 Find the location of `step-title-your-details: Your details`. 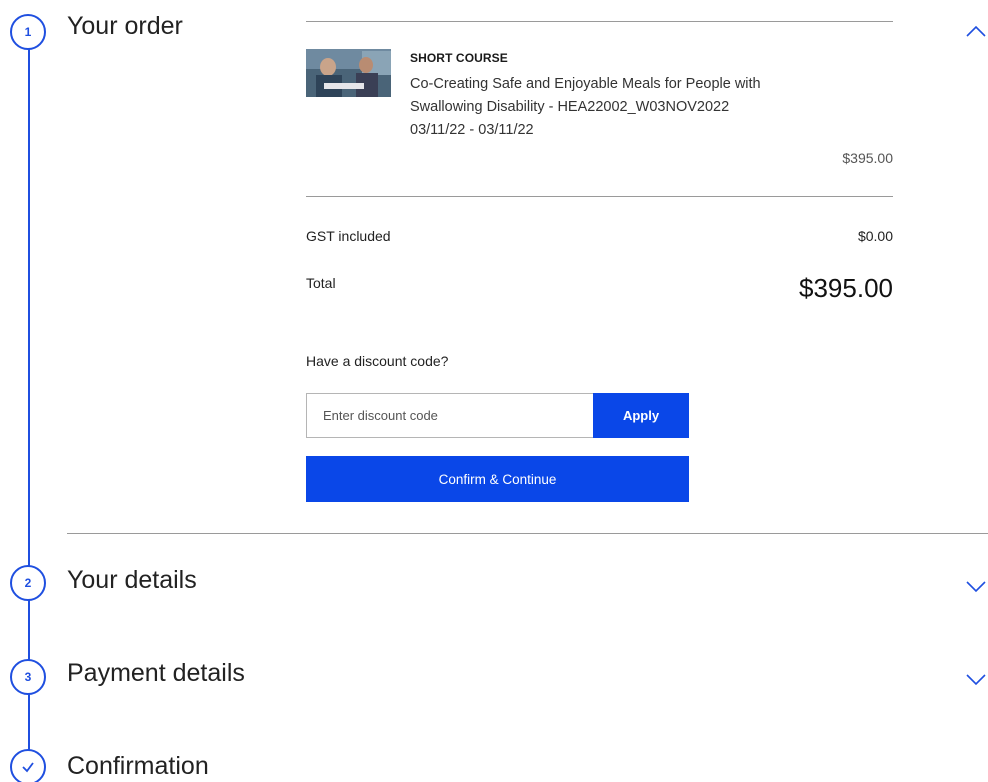

step-title-your-details: Your details is located at coordinates (132, 580).